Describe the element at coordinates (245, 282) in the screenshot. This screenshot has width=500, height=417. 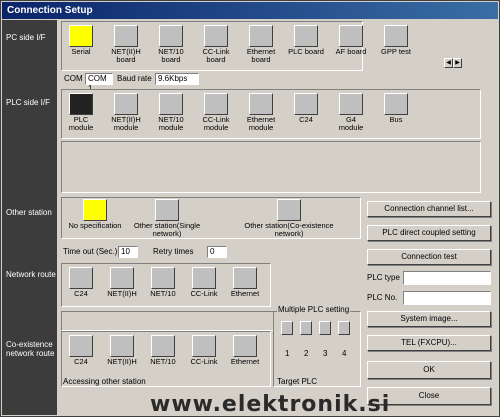
I see `net-route-item: Ethernet` at that location.